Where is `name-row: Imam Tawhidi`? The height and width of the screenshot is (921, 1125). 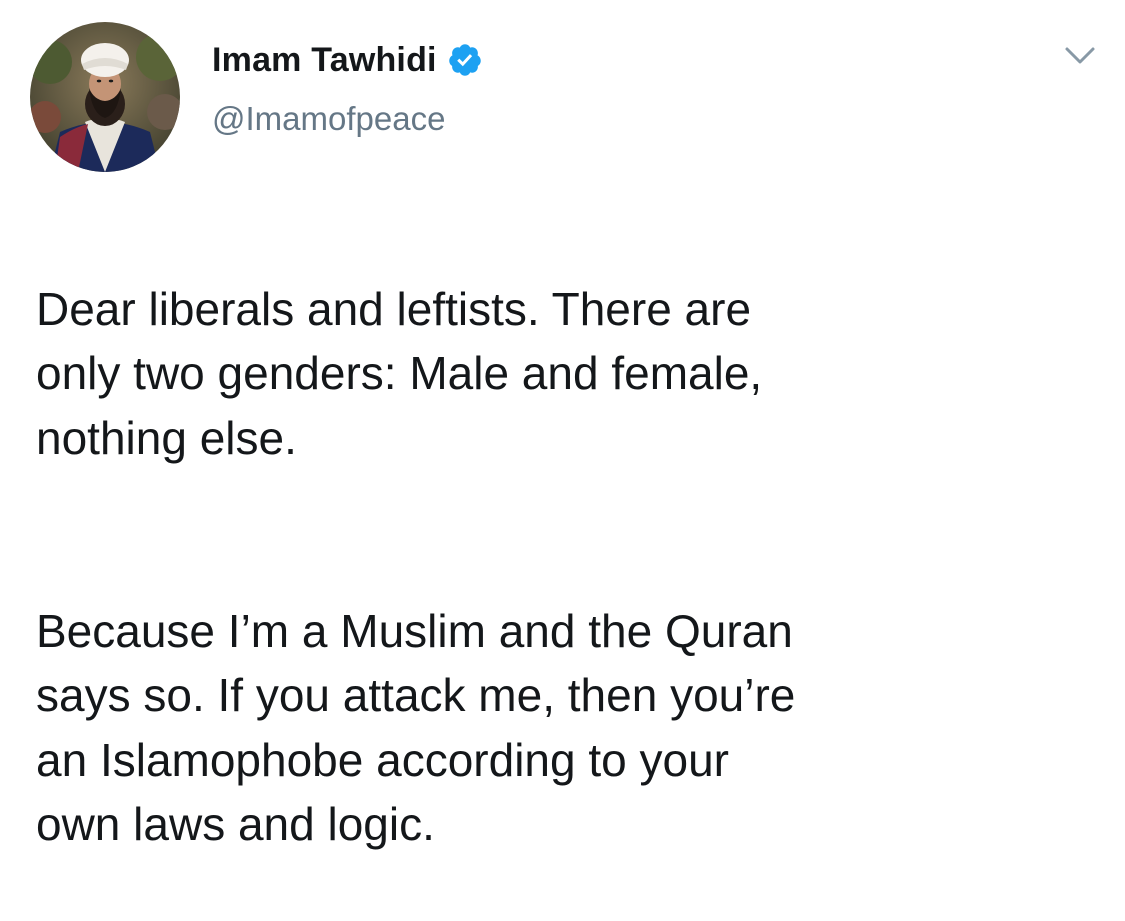 name-row: Imam Tawhidi is located at coordinates (347, 60).